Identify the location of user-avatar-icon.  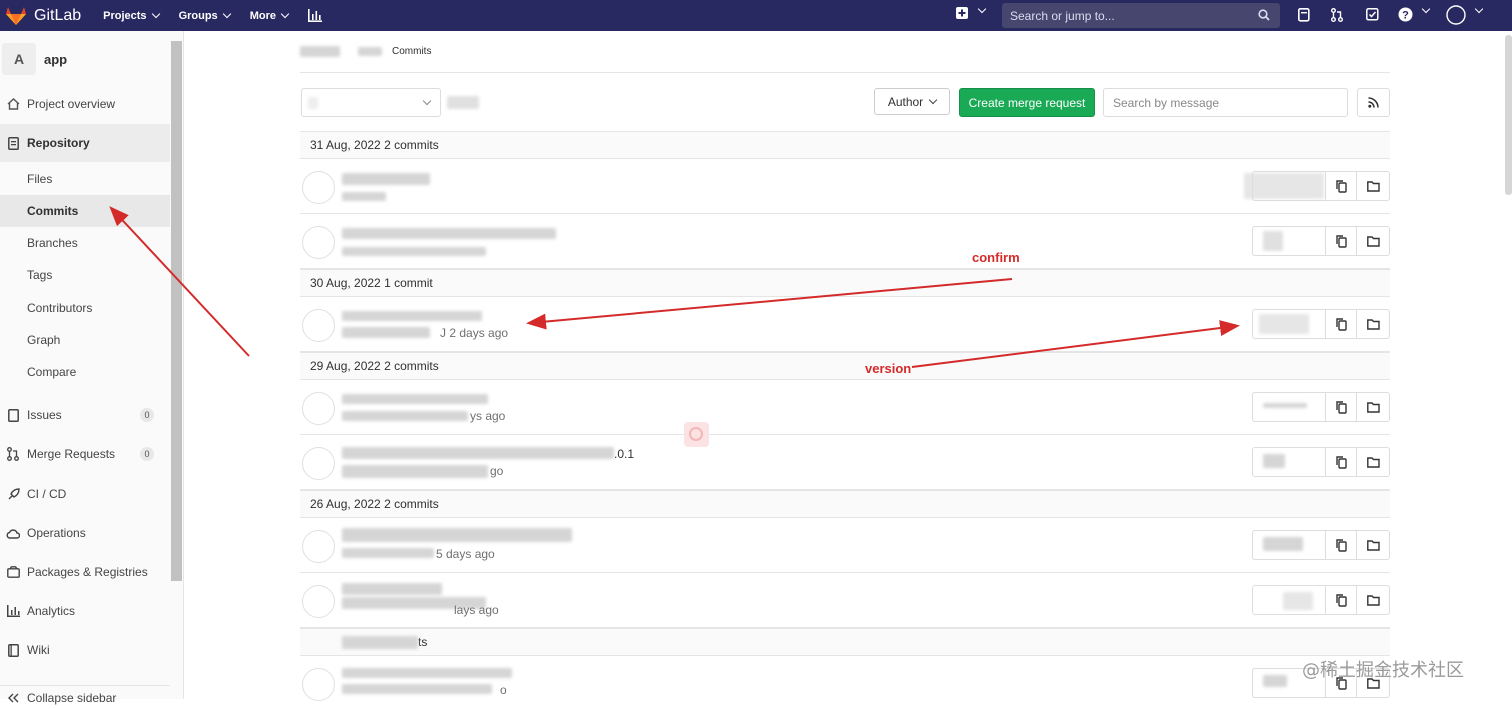
(1456, 15).